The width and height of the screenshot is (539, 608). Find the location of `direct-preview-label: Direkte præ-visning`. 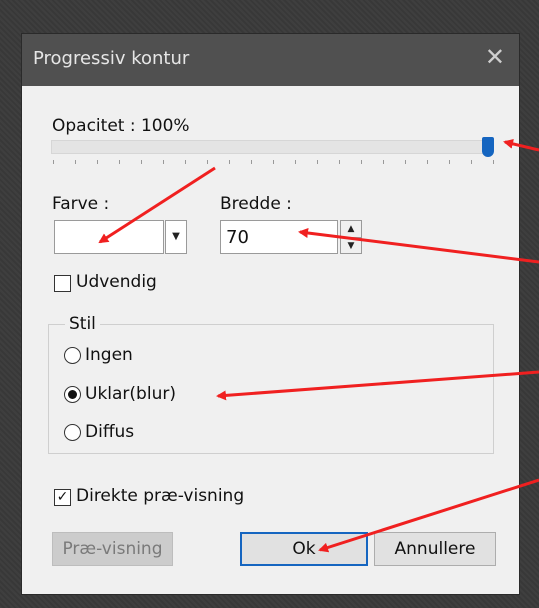

direct-preview-label: Direkte præ-visning is located at coordinates (160, 496).